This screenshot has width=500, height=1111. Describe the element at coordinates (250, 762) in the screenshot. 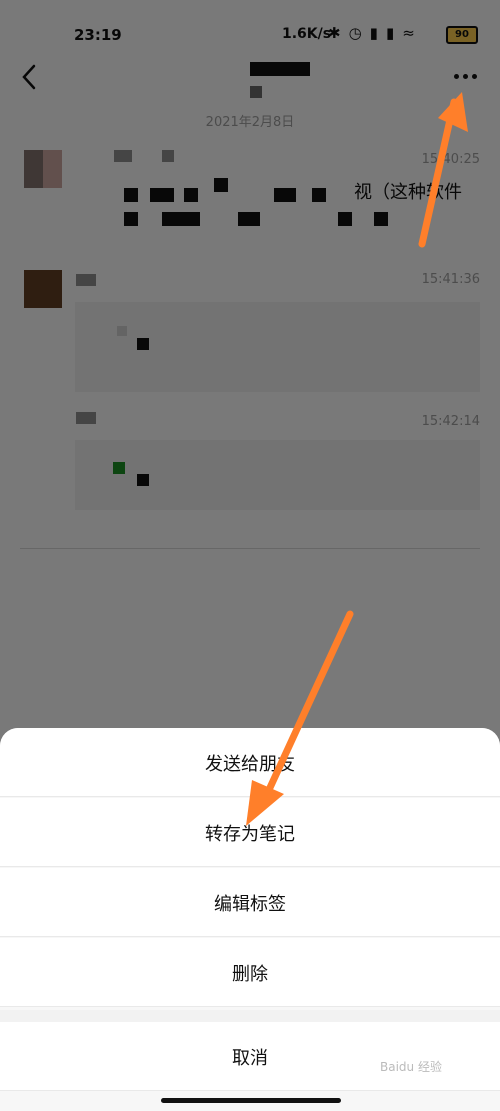

I see `send-to-friend-button: 发送给朋友` at that location.